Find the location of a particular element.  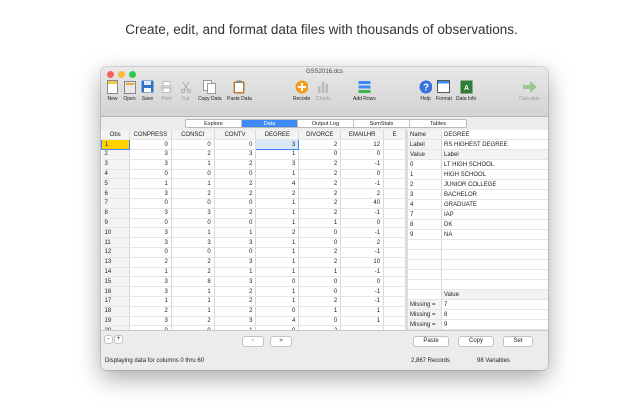

missing-value: 7 is located at coordinates (495, 304).